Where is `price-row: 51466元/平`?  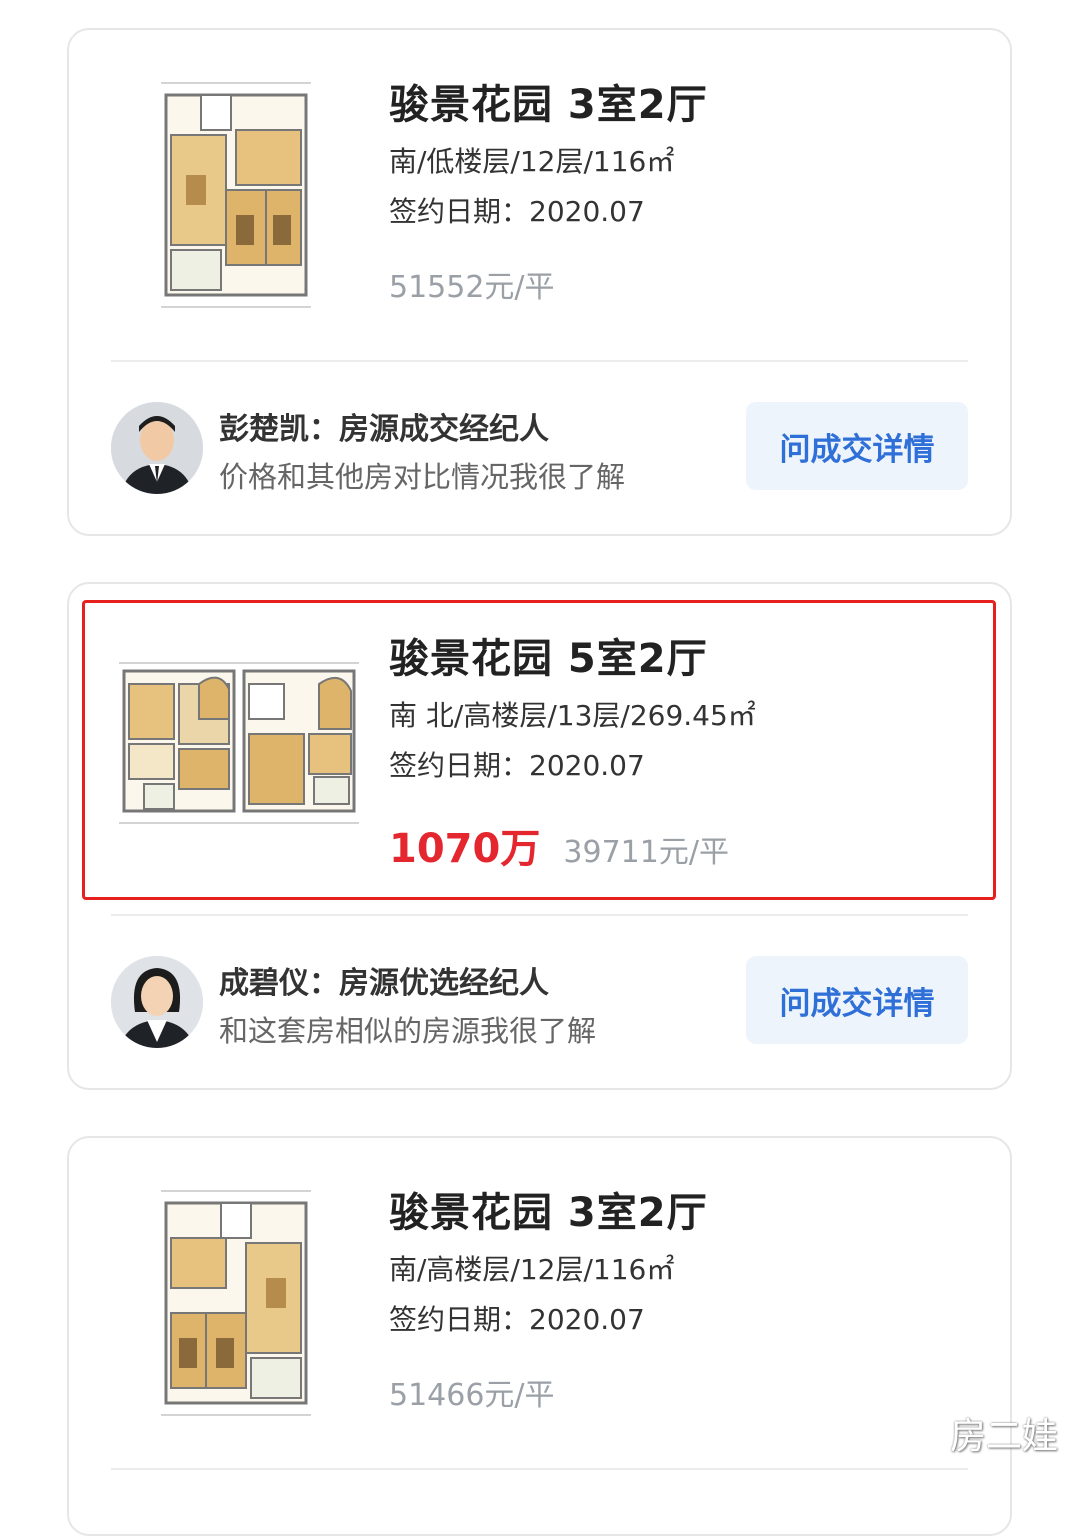
price-row: 51466元/平 is located at coordinates (472, 1392).